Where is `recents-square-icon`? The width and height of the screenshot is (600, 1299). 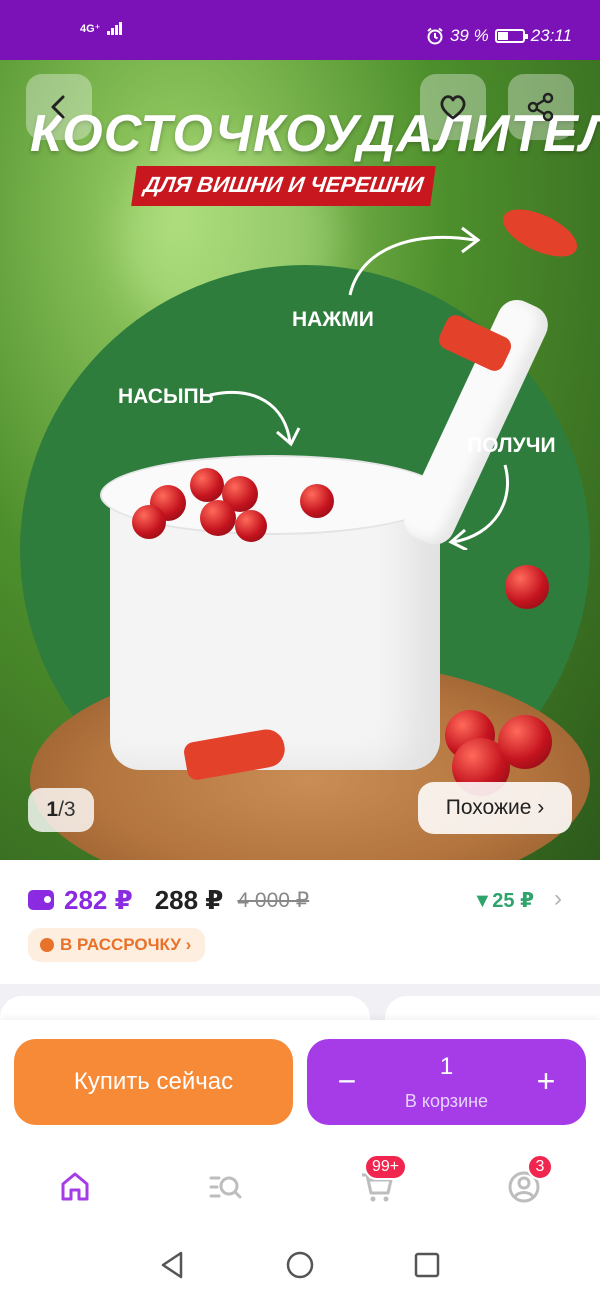
recents-square-icon is located at coordinates (427, 1265).